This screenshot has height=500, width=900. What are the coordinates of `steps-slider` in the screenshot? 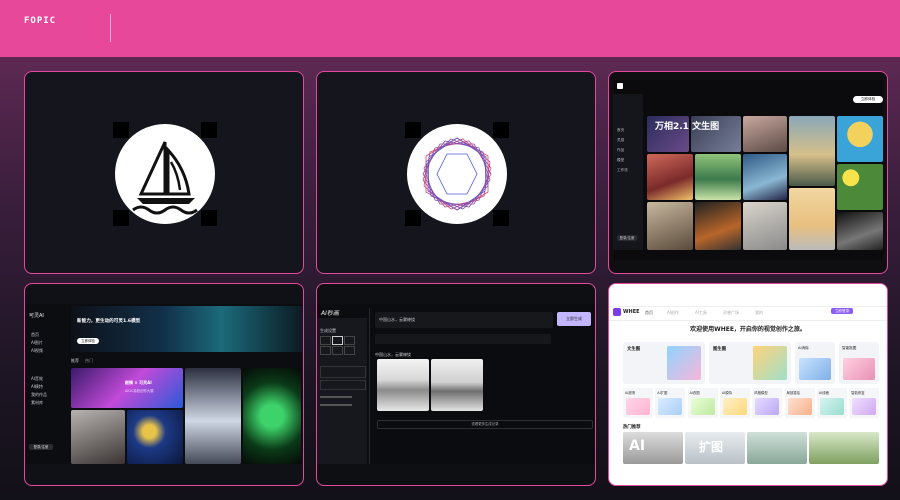 It's located at (336, 405).